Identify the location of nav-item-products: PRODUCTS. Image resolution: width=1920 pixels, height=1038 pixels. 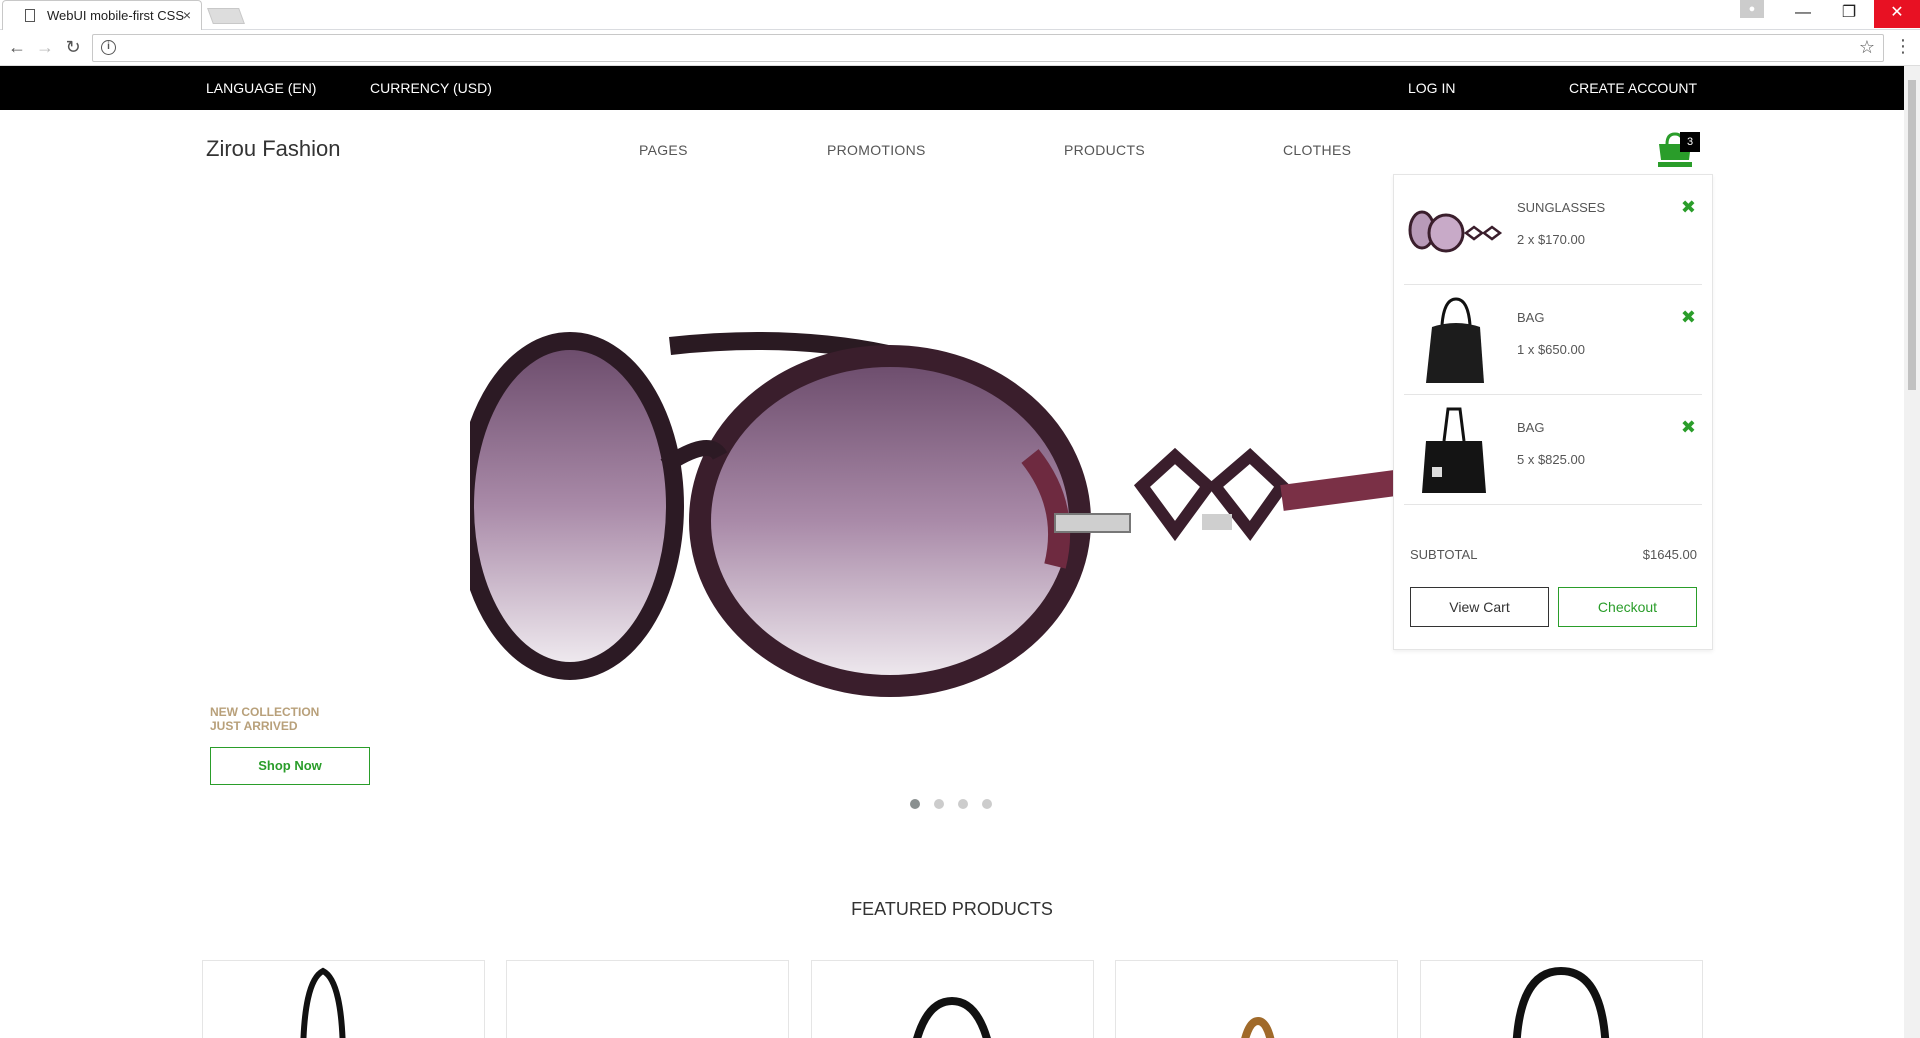
(1104, 150).